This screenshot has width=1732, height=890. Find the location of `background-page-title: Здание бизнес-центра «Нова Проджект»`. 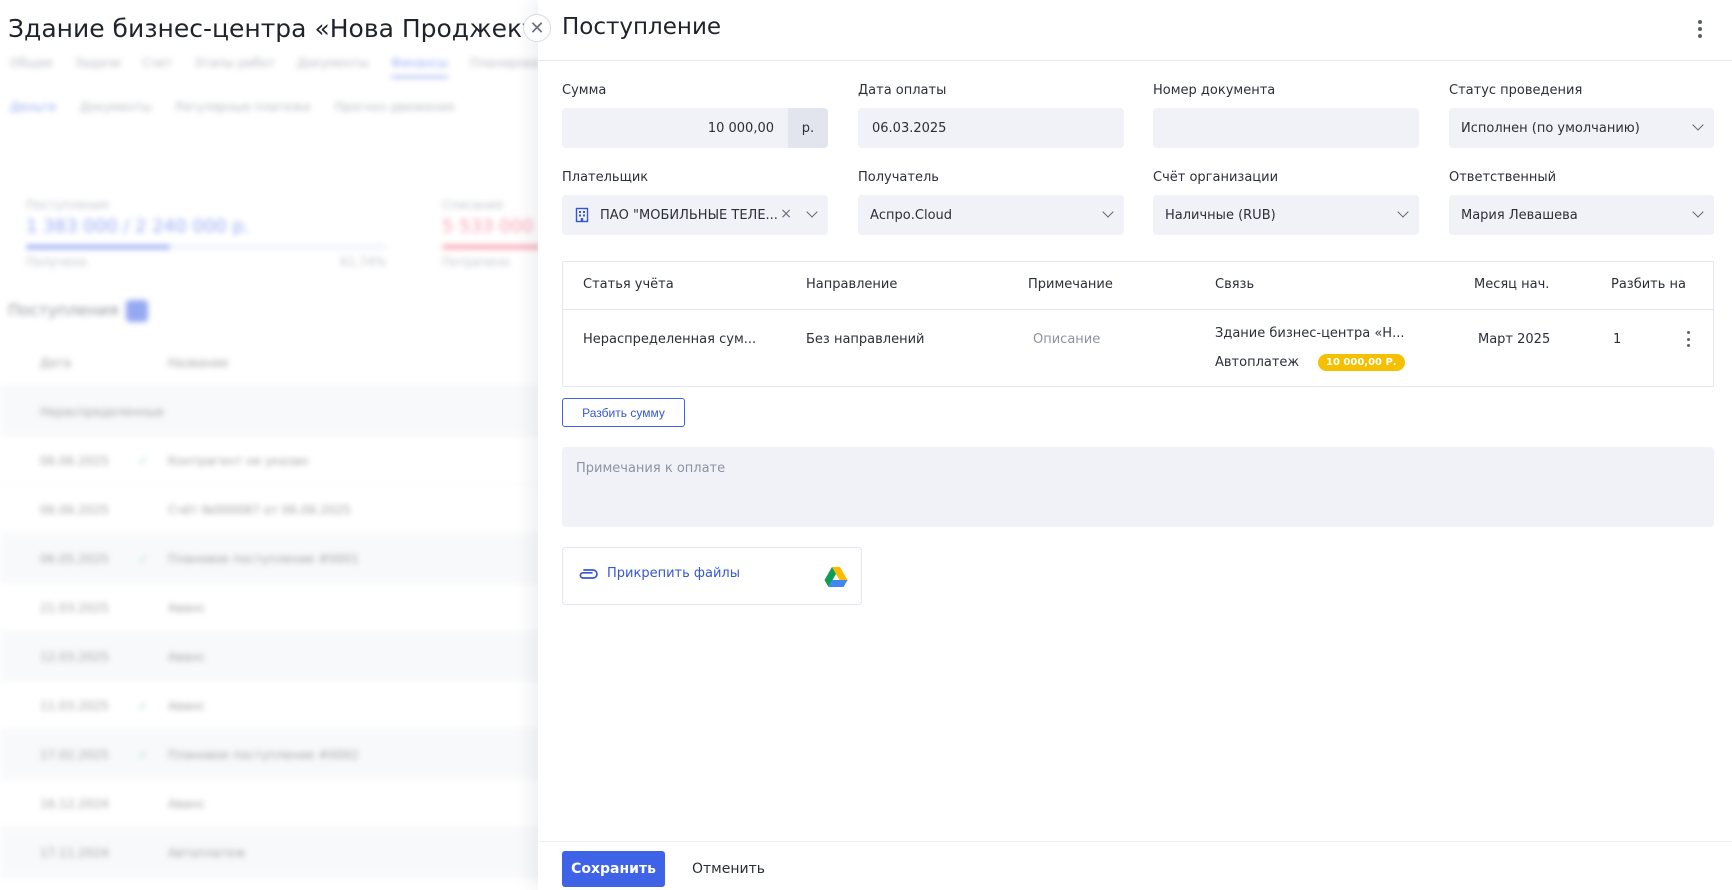

background-page-title: Здание бизнес-центра «Нова Проджект» is located at coordinates (280, 28).